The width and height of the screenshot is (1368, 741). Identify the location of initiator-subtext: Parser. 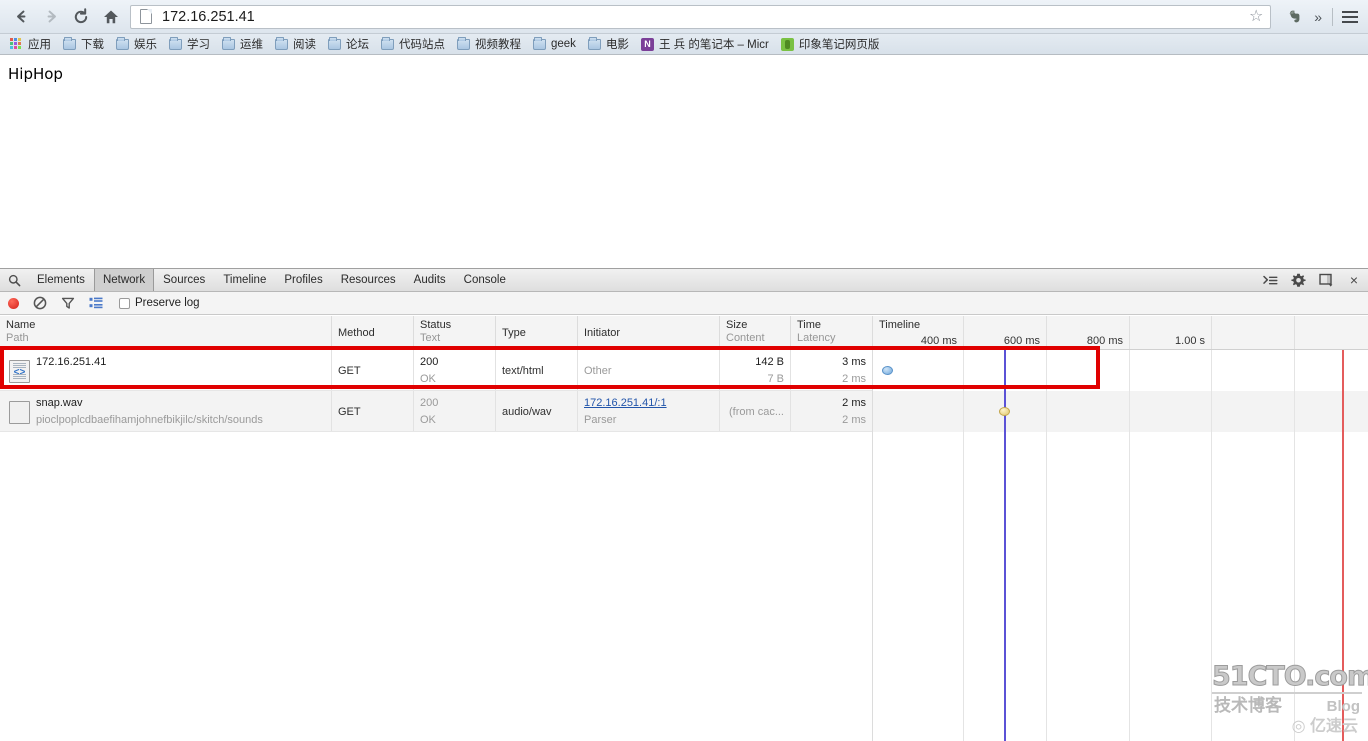
(600, 420).